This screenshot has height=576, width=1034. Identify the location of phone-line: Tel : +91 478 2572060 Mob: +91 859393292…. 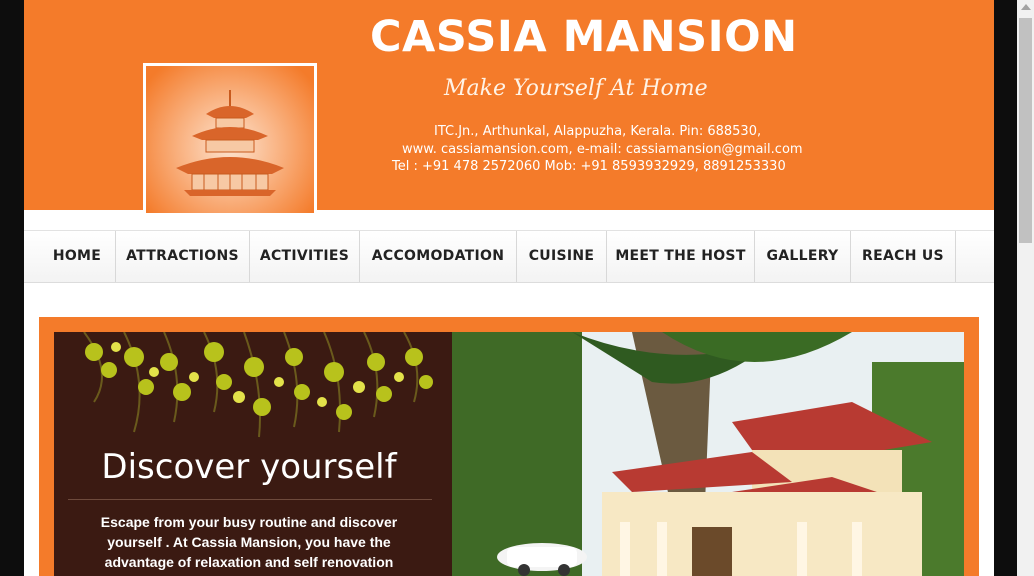
(589, 166).